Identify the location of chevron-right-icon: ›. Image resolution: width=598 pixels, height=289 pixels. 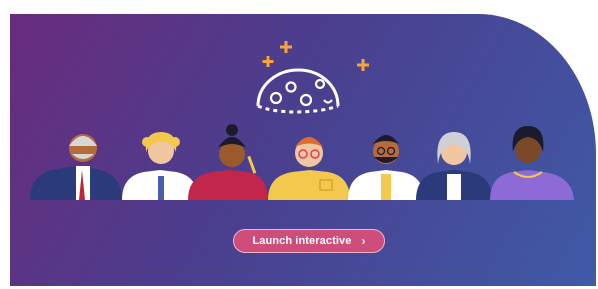
(363, 241).